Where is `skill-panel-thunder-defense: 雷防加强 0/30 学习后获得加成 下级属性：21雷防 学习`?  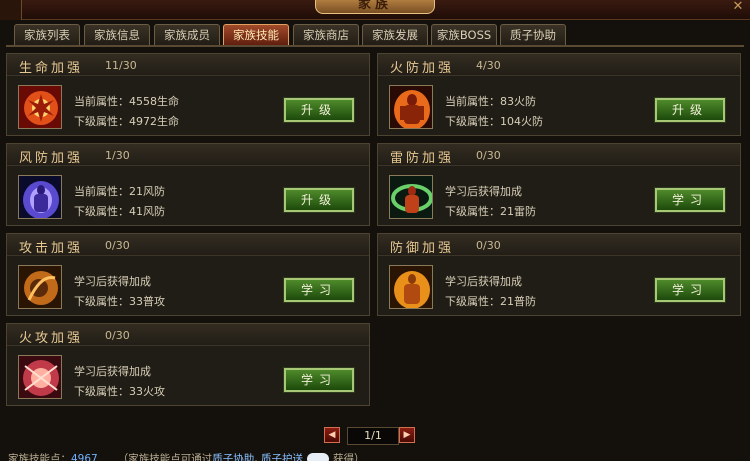
skill-panel-thunder-defense: 雷防加强 0/30 学习后获得加成 下级属性：21雷防 学习 is located at coordinates (559, 184).